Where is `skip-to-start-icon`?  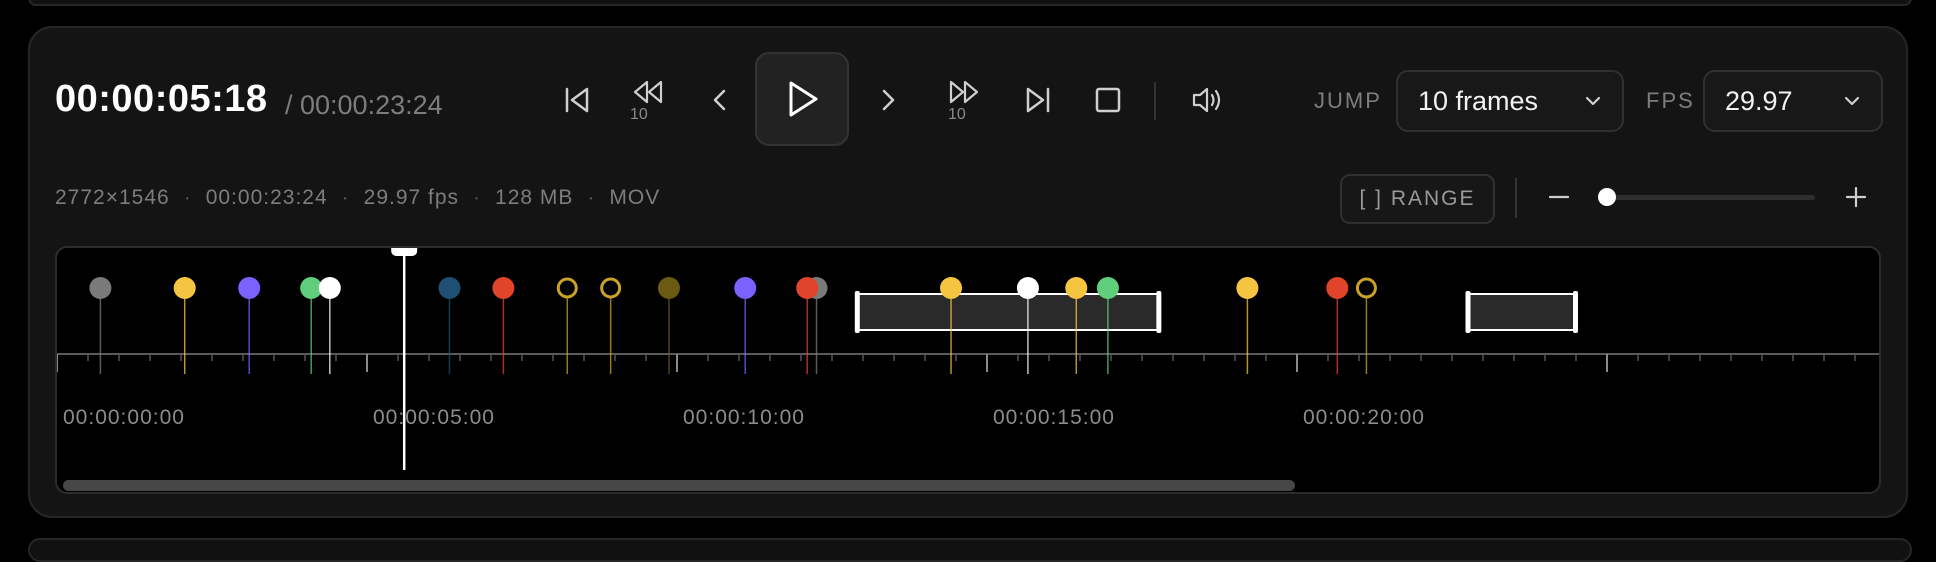
skip-to-start-icon is located at coordinates (577, 100).